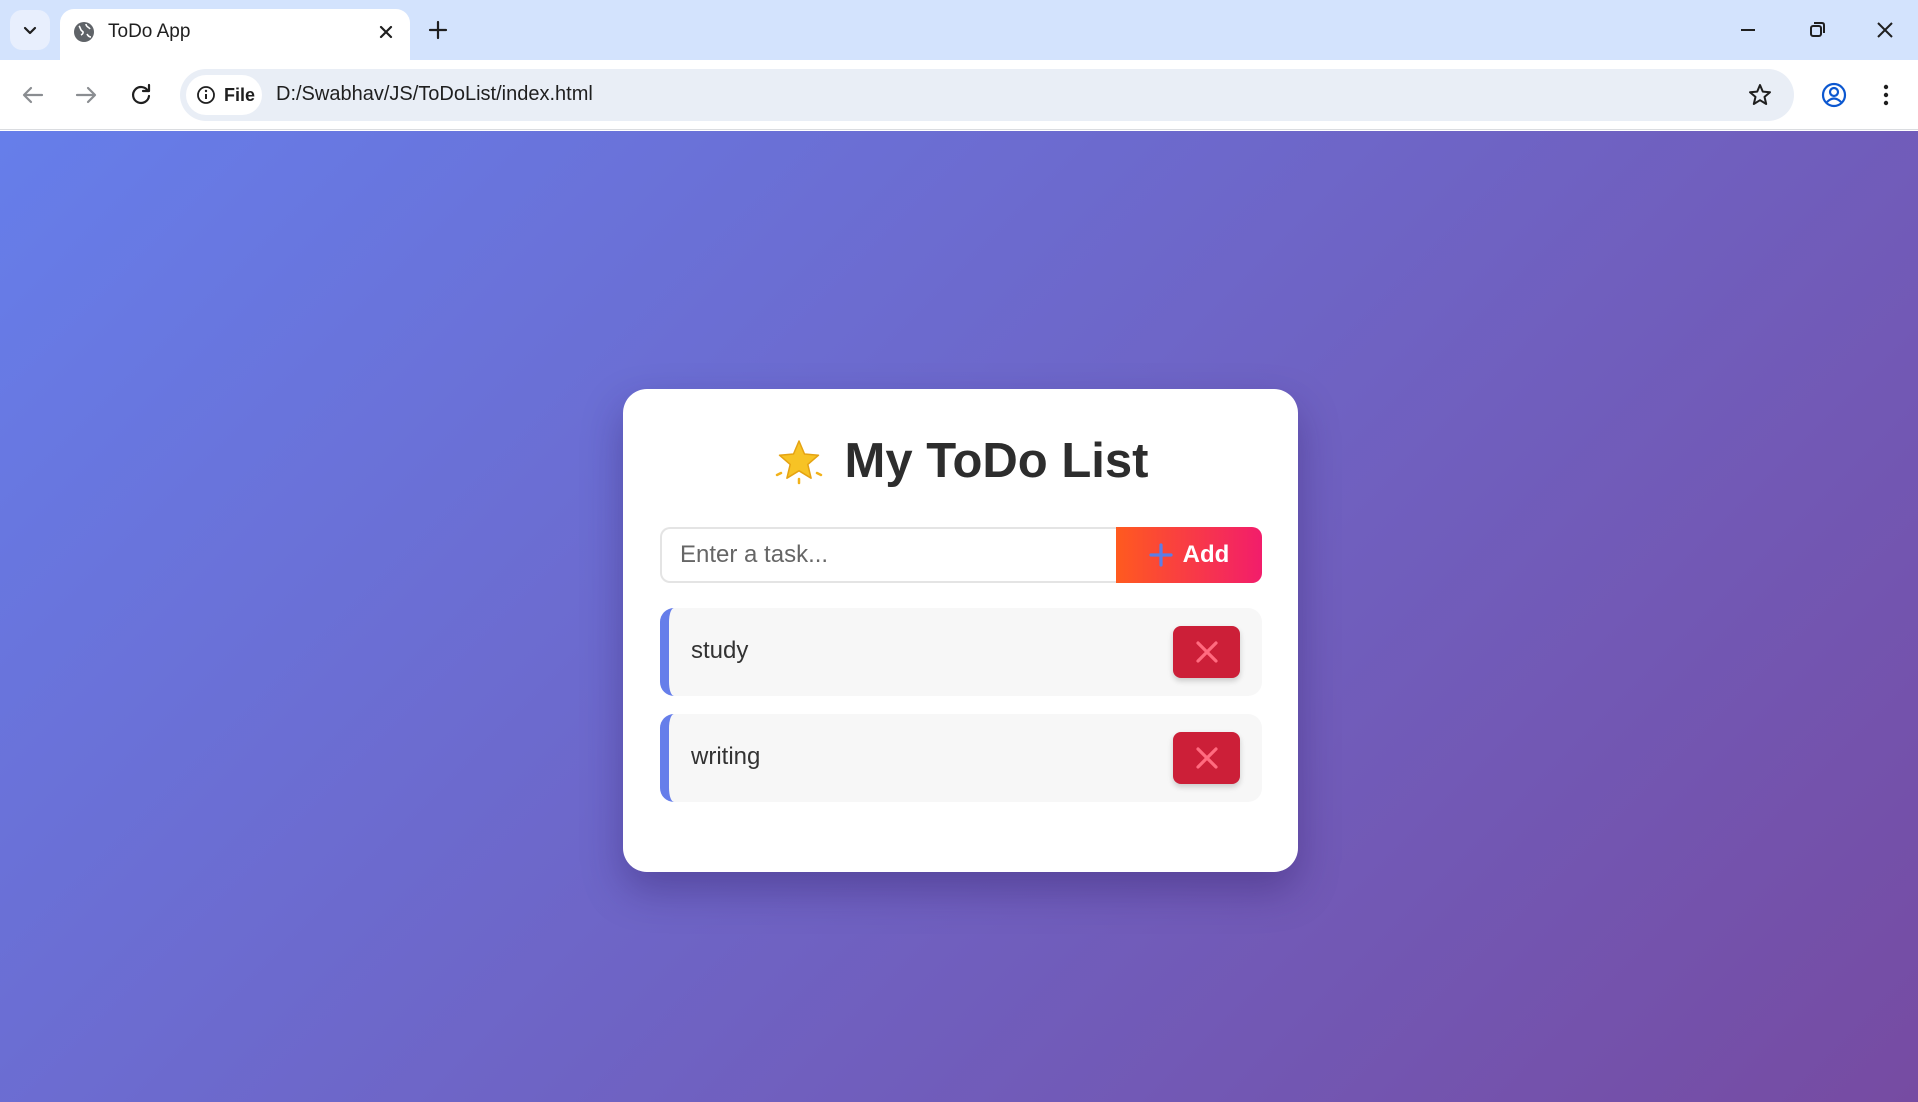  Describe the element at coordinates (1206, 554) in the screenshot. I see `add-button-label: Add` at that location.